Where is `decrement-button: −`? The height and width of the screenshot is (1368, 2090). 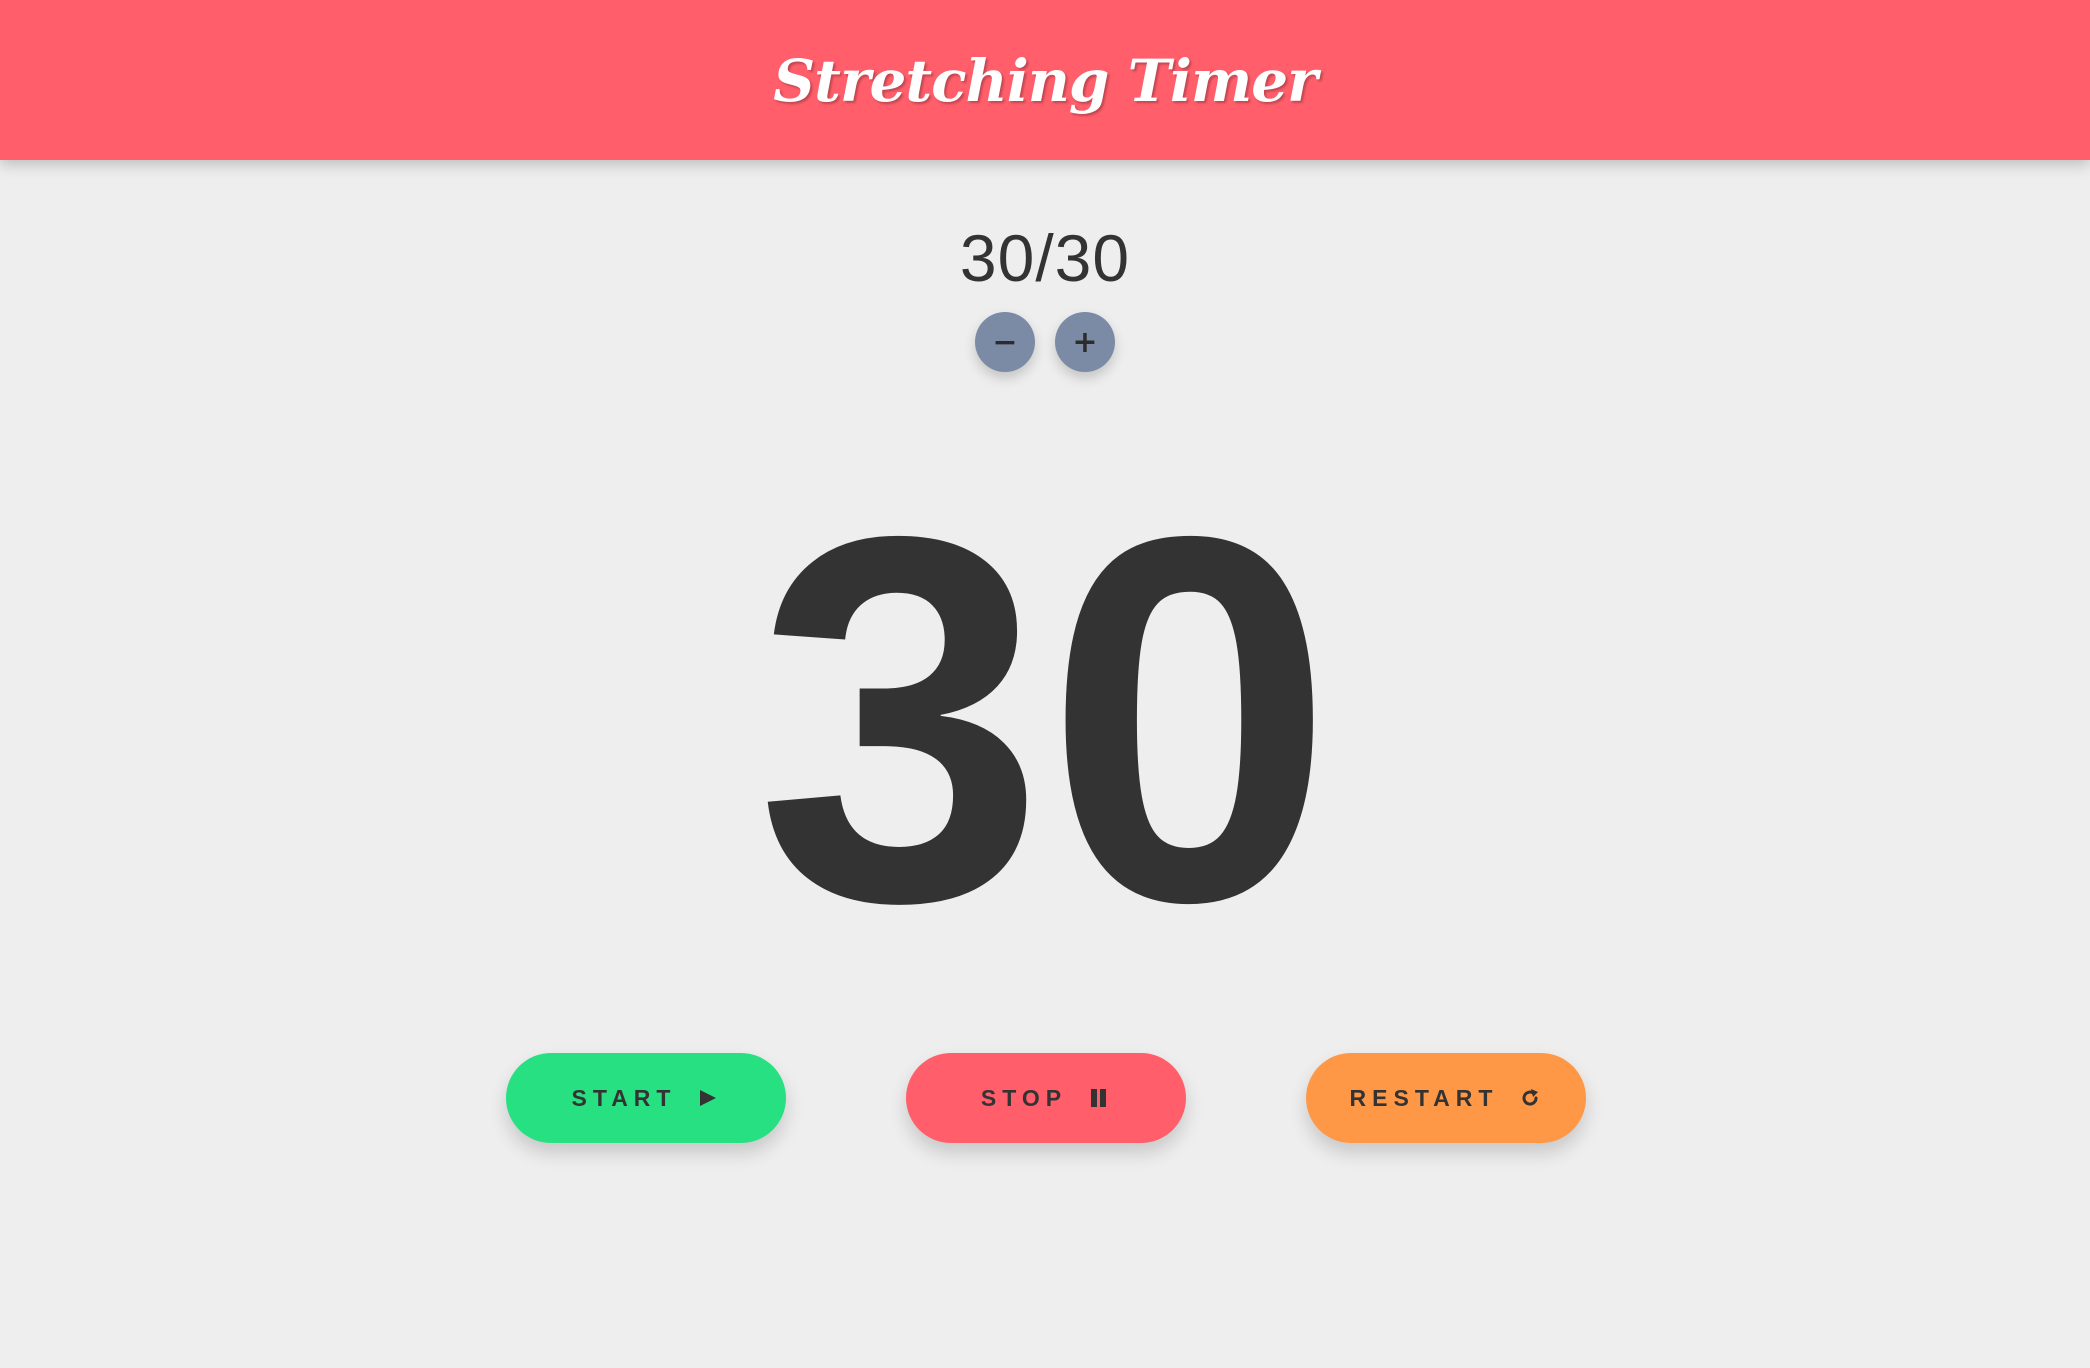
decrement-button: − is located at coordinates (1005, 342).